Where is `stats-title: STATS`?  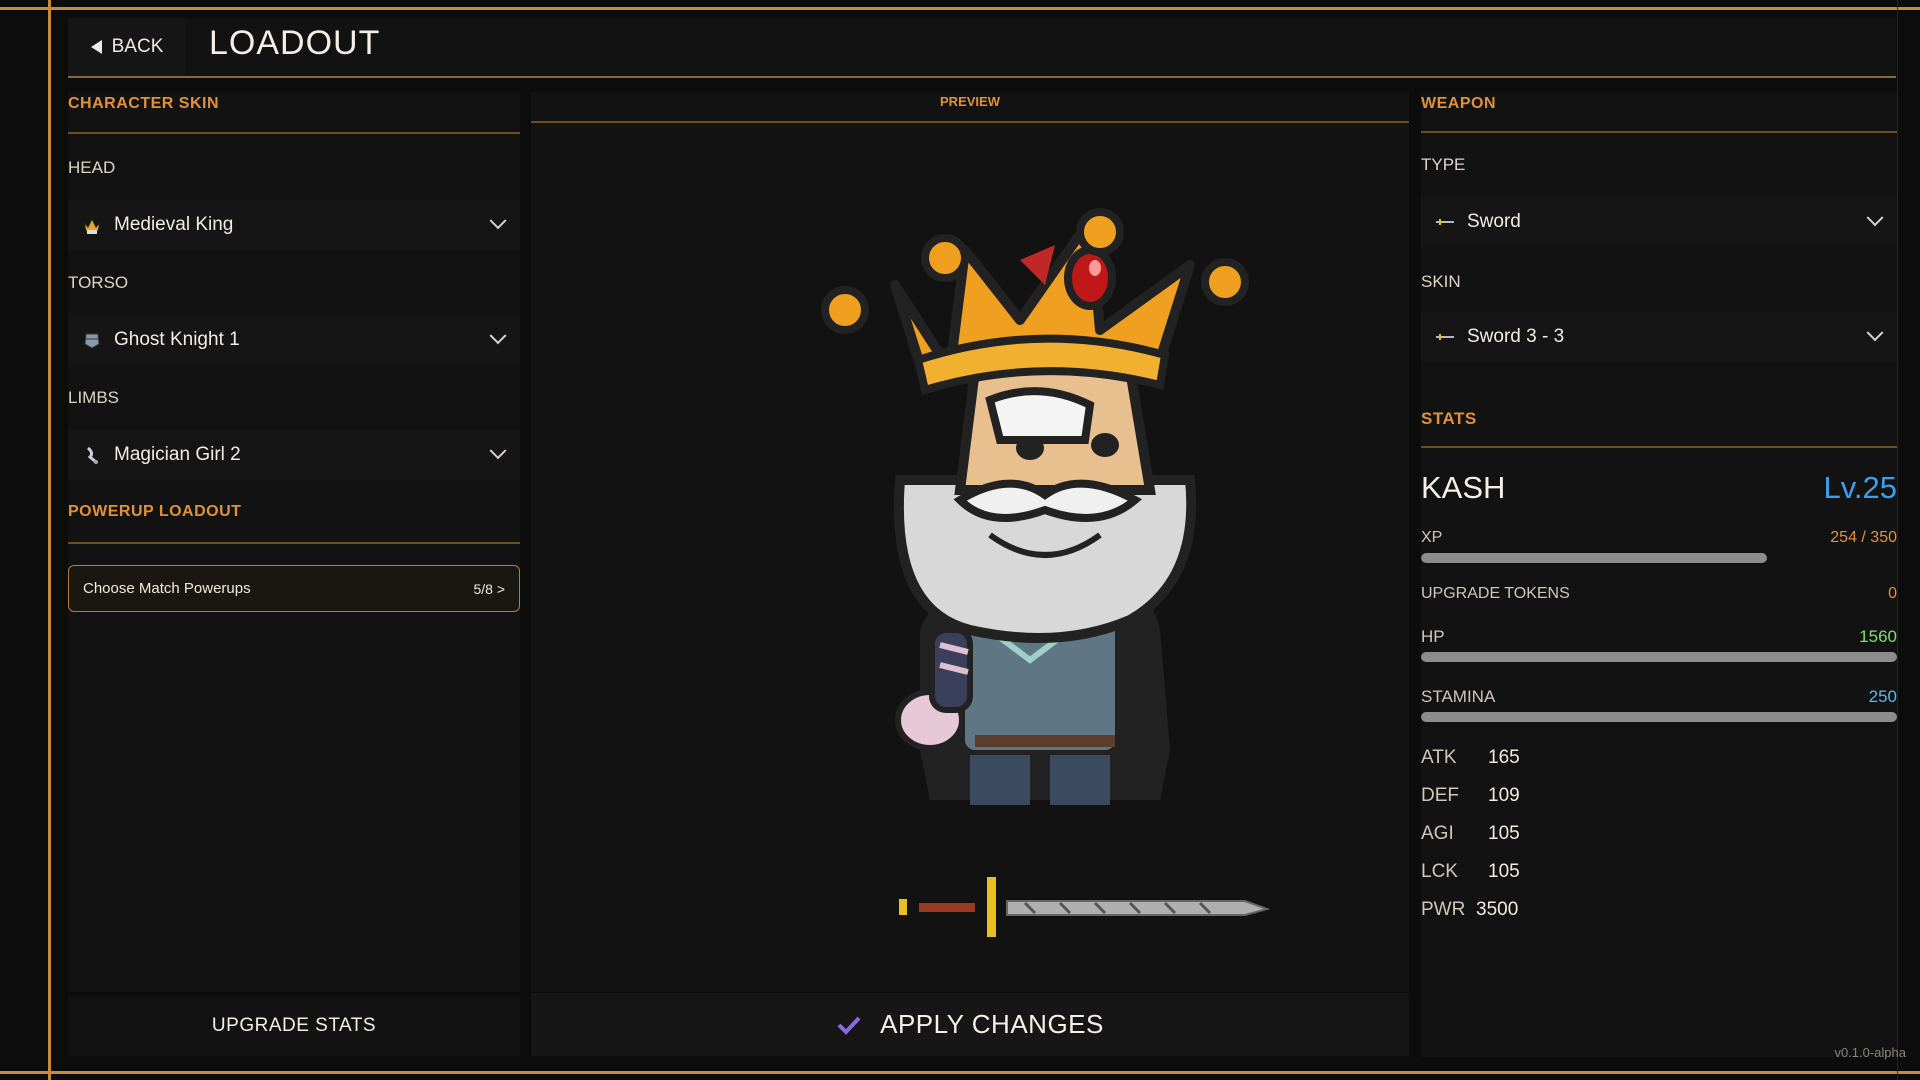
stats-title: STATS is located at coordinates (1449, 418).